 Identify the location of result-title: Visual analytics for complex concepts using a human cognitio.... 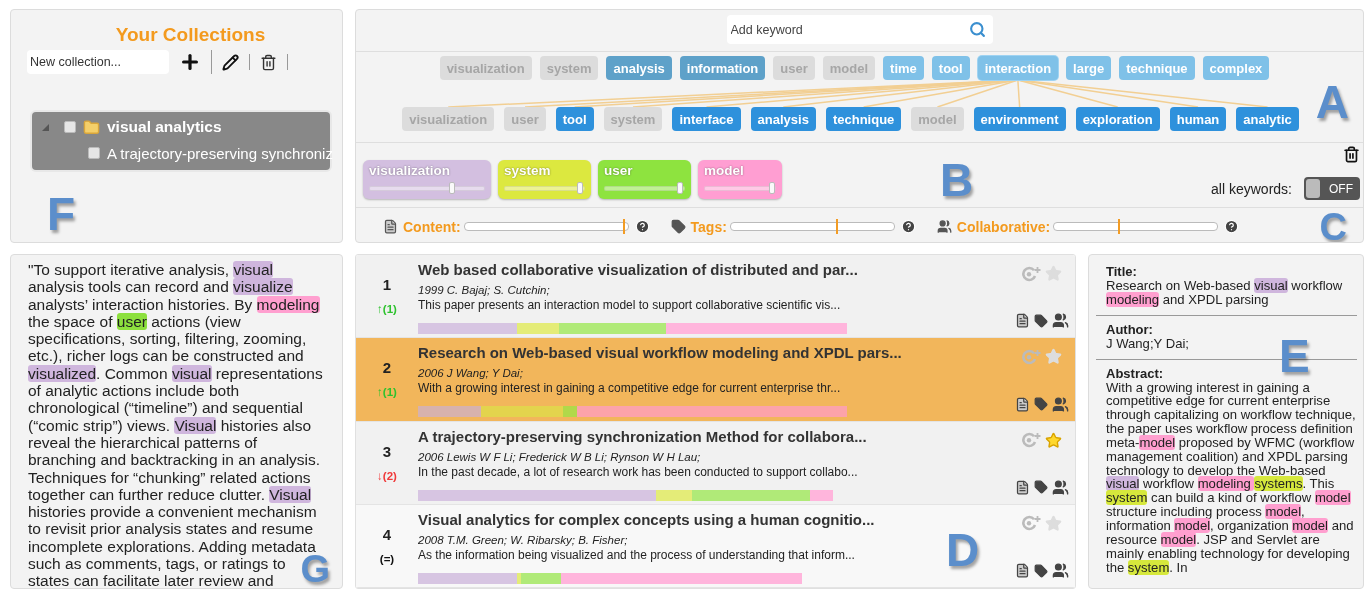
(713, 519).